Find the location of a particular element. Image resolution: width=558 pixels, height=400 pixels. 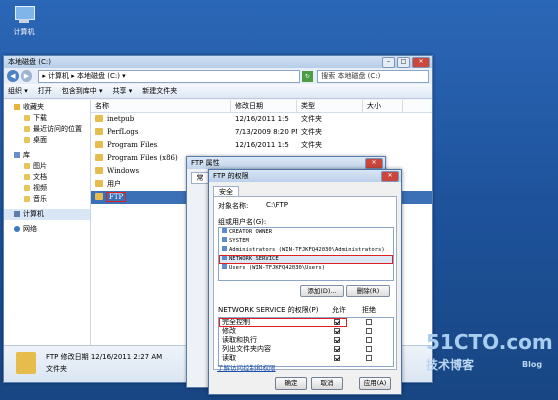

cancel-button: 取消 is located at coordinates (327, 383).